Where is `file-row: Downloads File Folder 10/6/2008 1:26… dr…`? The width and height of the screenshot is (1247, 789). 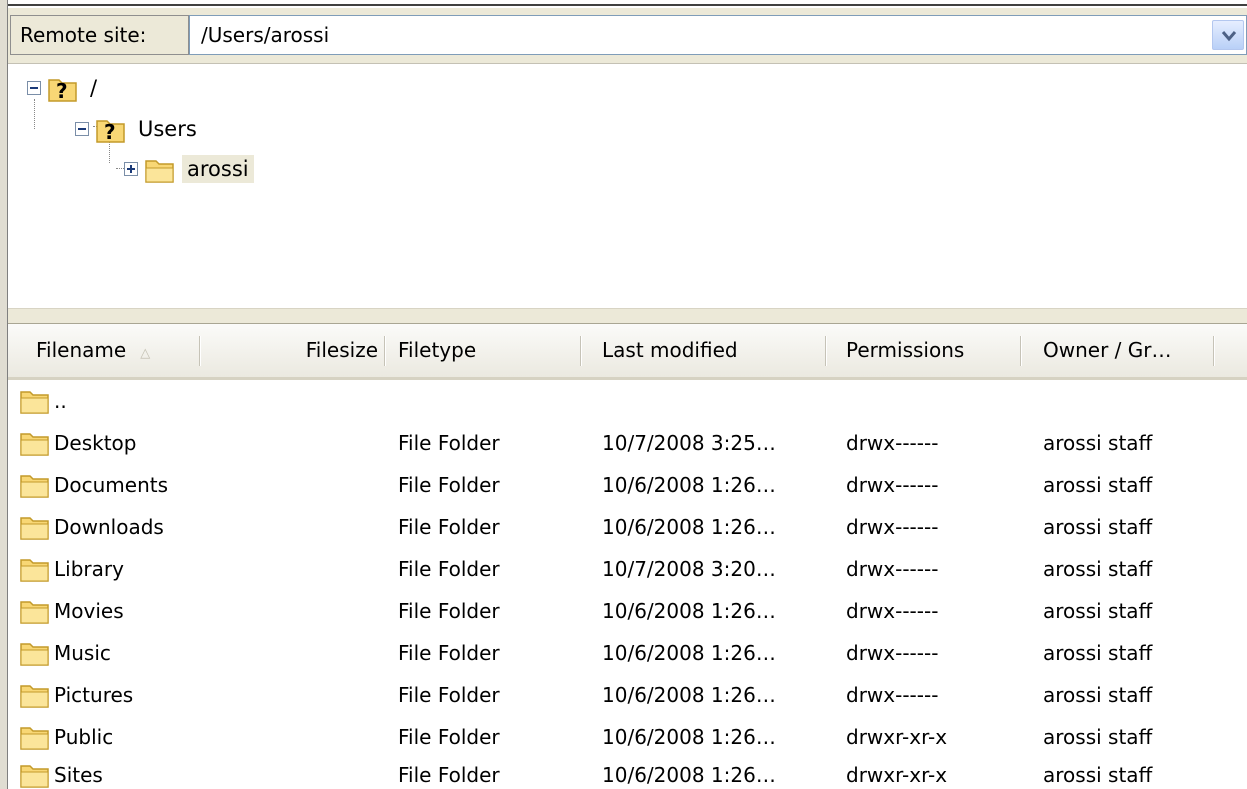 file-row: Downloads File Folder 10/6/2008 1:26… dr… is located at coordinates (627, 527).